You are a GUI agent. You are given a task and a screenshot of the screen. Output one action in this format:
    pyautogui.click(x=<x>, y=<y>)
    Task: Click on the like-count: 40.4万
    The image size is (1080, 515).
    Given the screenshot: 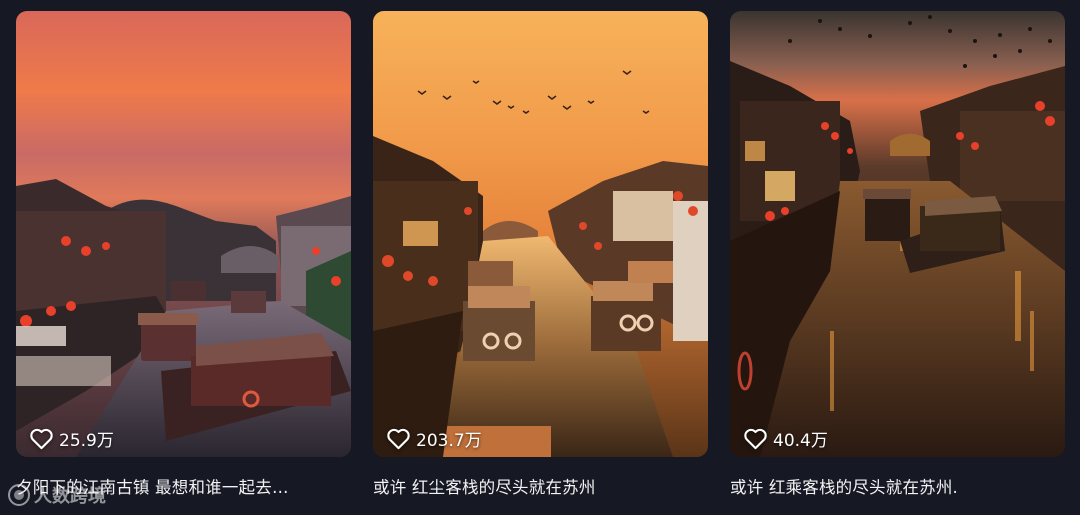 What is the action you would take?
    pyautogui.click(x=786, y=438)
    